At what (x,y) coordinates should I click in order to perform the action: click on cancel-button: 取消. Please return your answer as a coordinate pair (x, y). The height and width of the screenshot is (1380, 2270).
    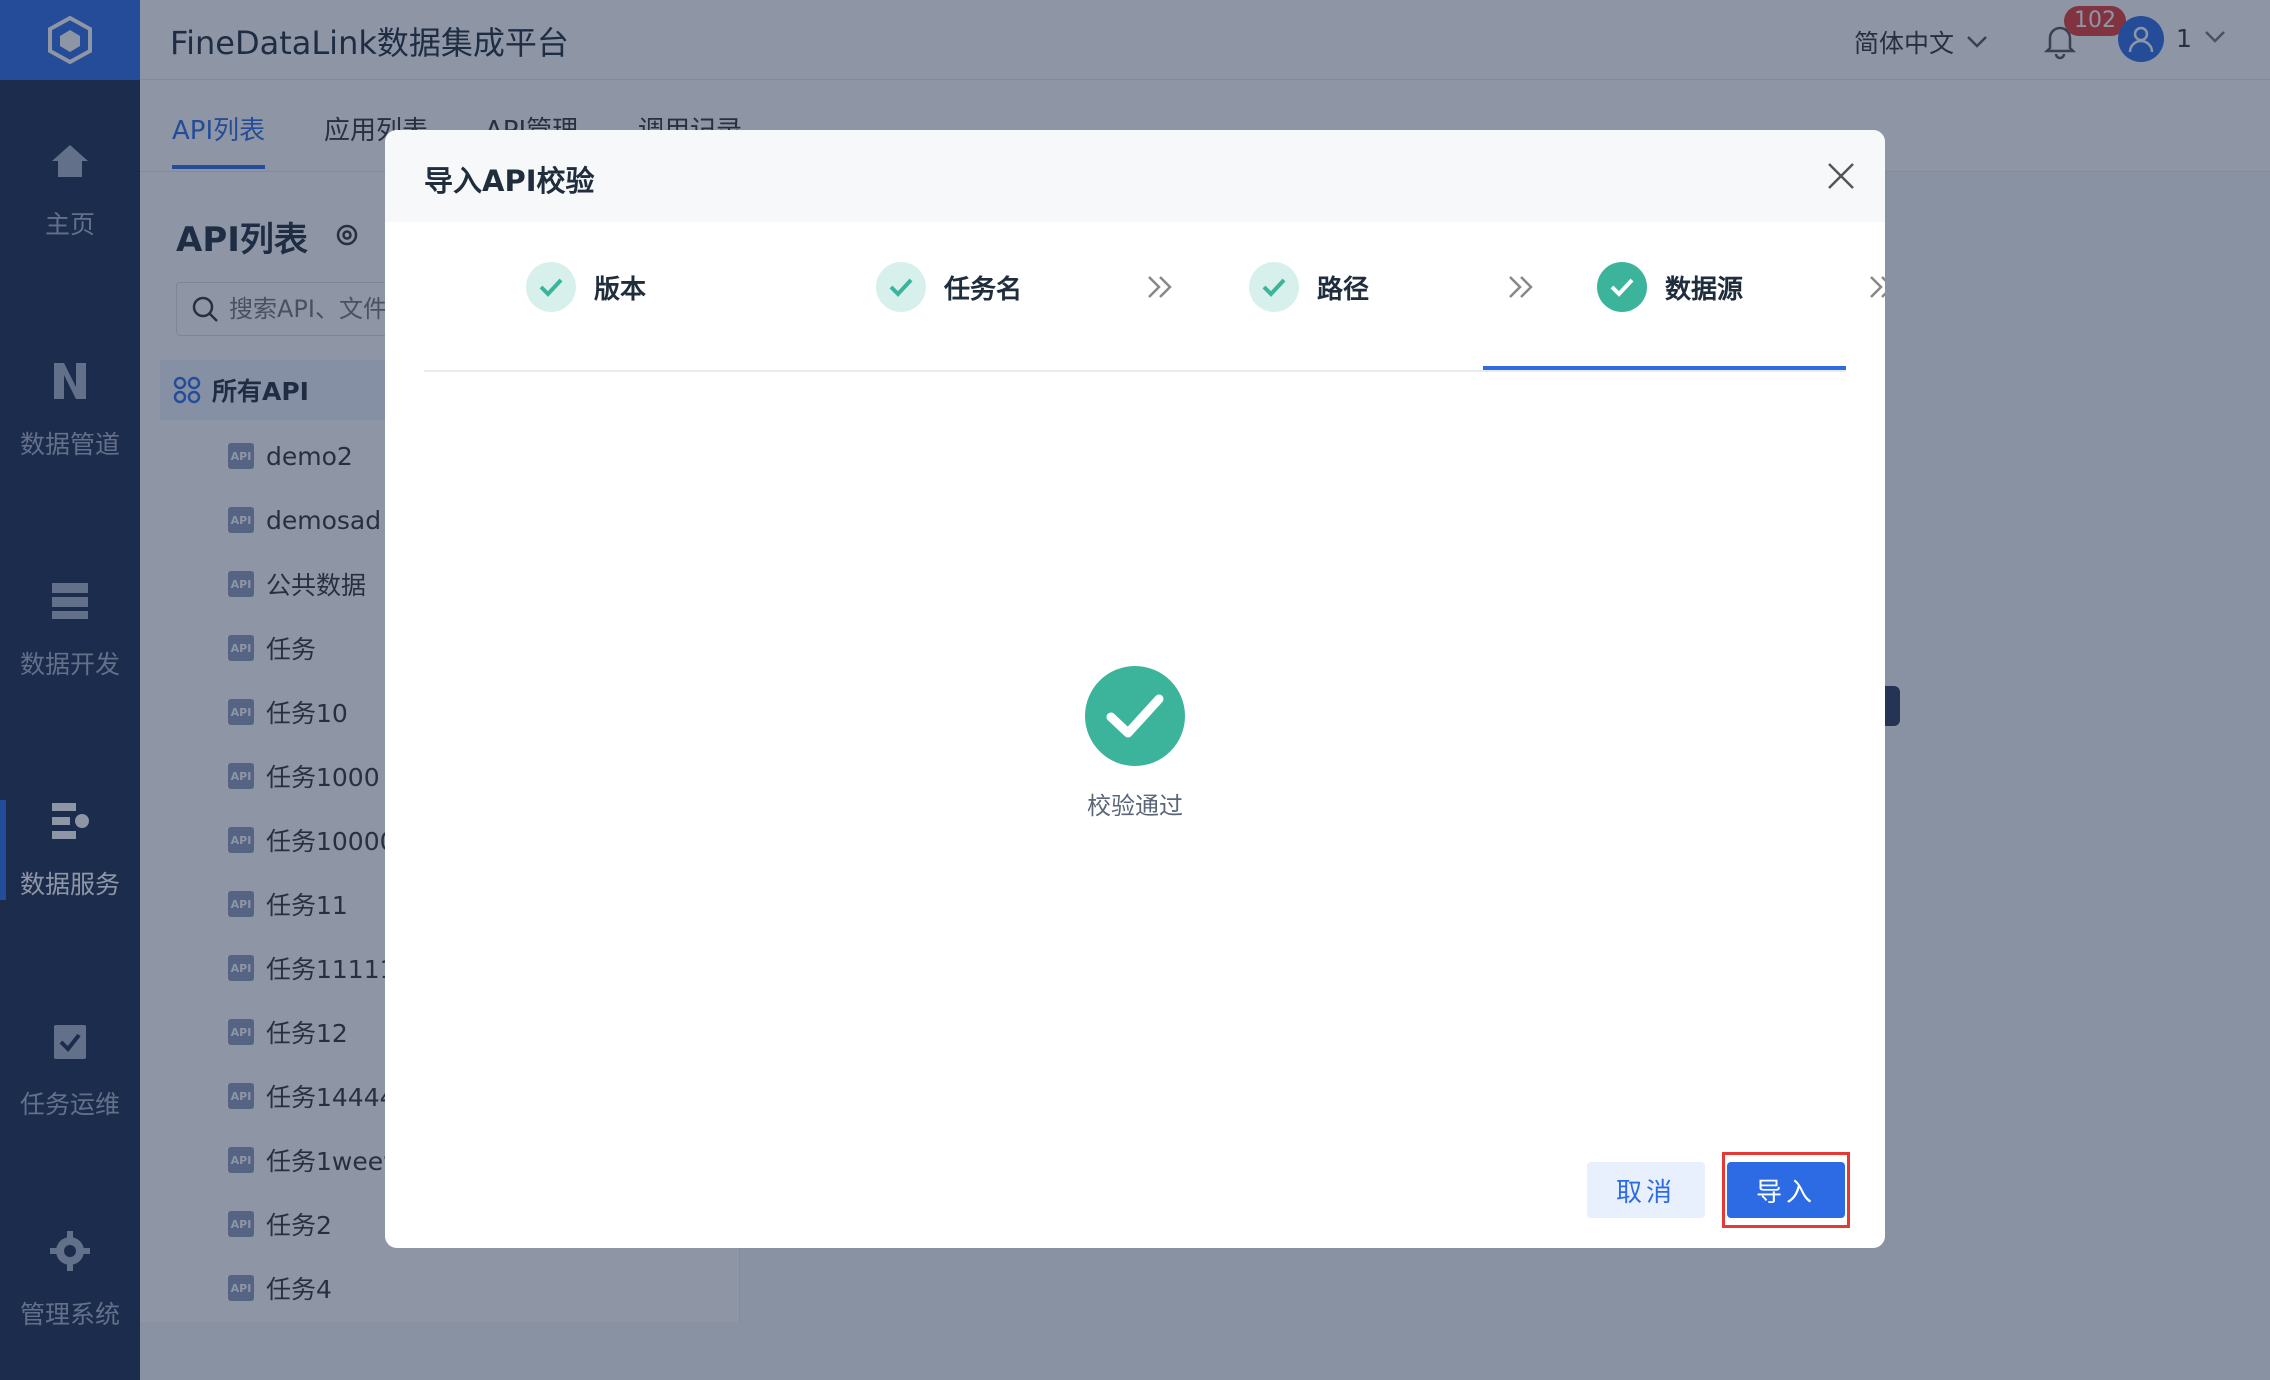
    Looking at the image, I should click on (1646, 1190).